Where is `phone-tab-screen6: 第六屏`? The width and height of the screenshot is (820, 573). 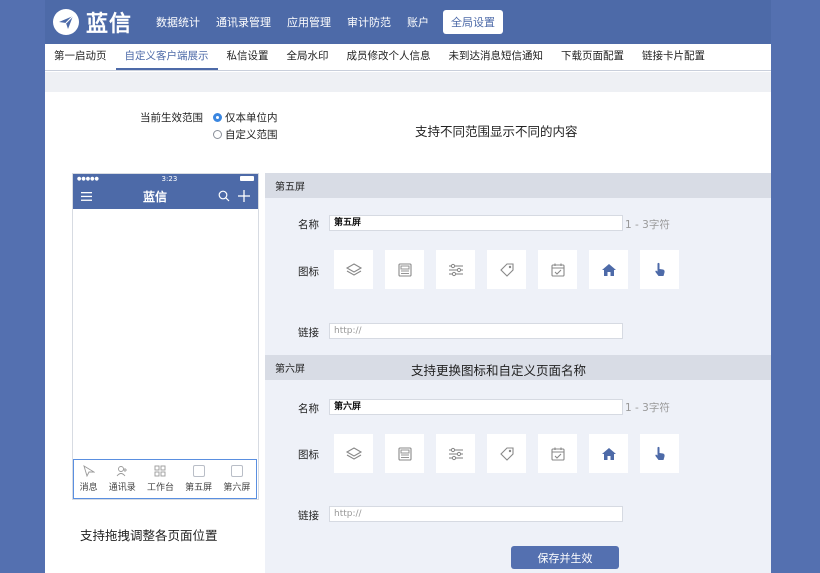
phone-tab-screen6: 第六屏 is located at coordinates (236, 479).